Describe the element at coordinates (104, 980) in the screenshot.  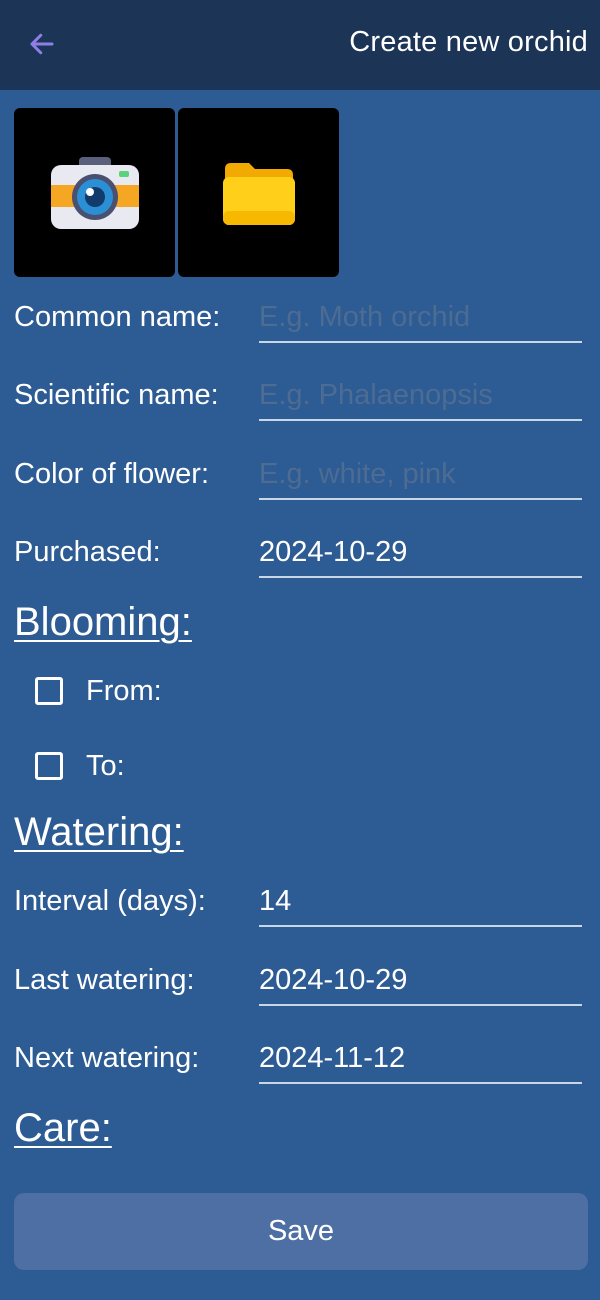
I see `last-watering-label: Last watering:` at that location.